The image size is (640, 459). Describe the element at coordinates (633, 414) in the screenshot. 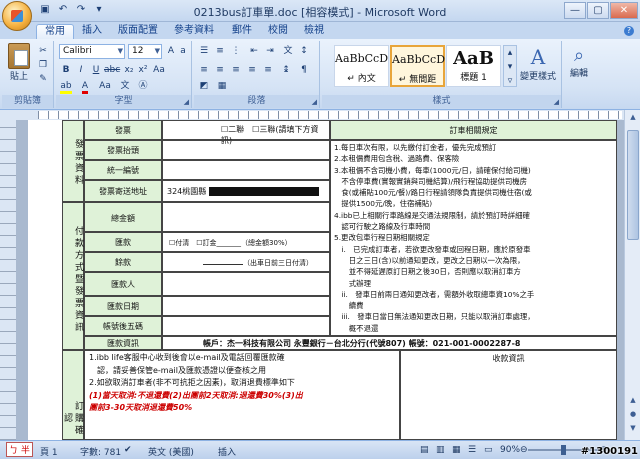

I see `browse-object-icon: ●` at that location.